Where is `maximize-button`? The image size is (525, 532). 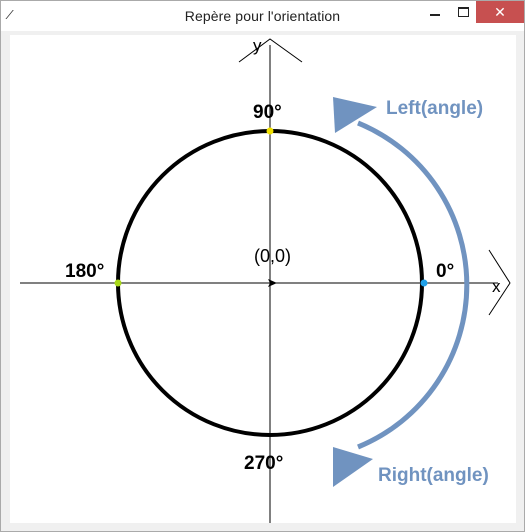 maximize-button is located at coordinates (463, 12).